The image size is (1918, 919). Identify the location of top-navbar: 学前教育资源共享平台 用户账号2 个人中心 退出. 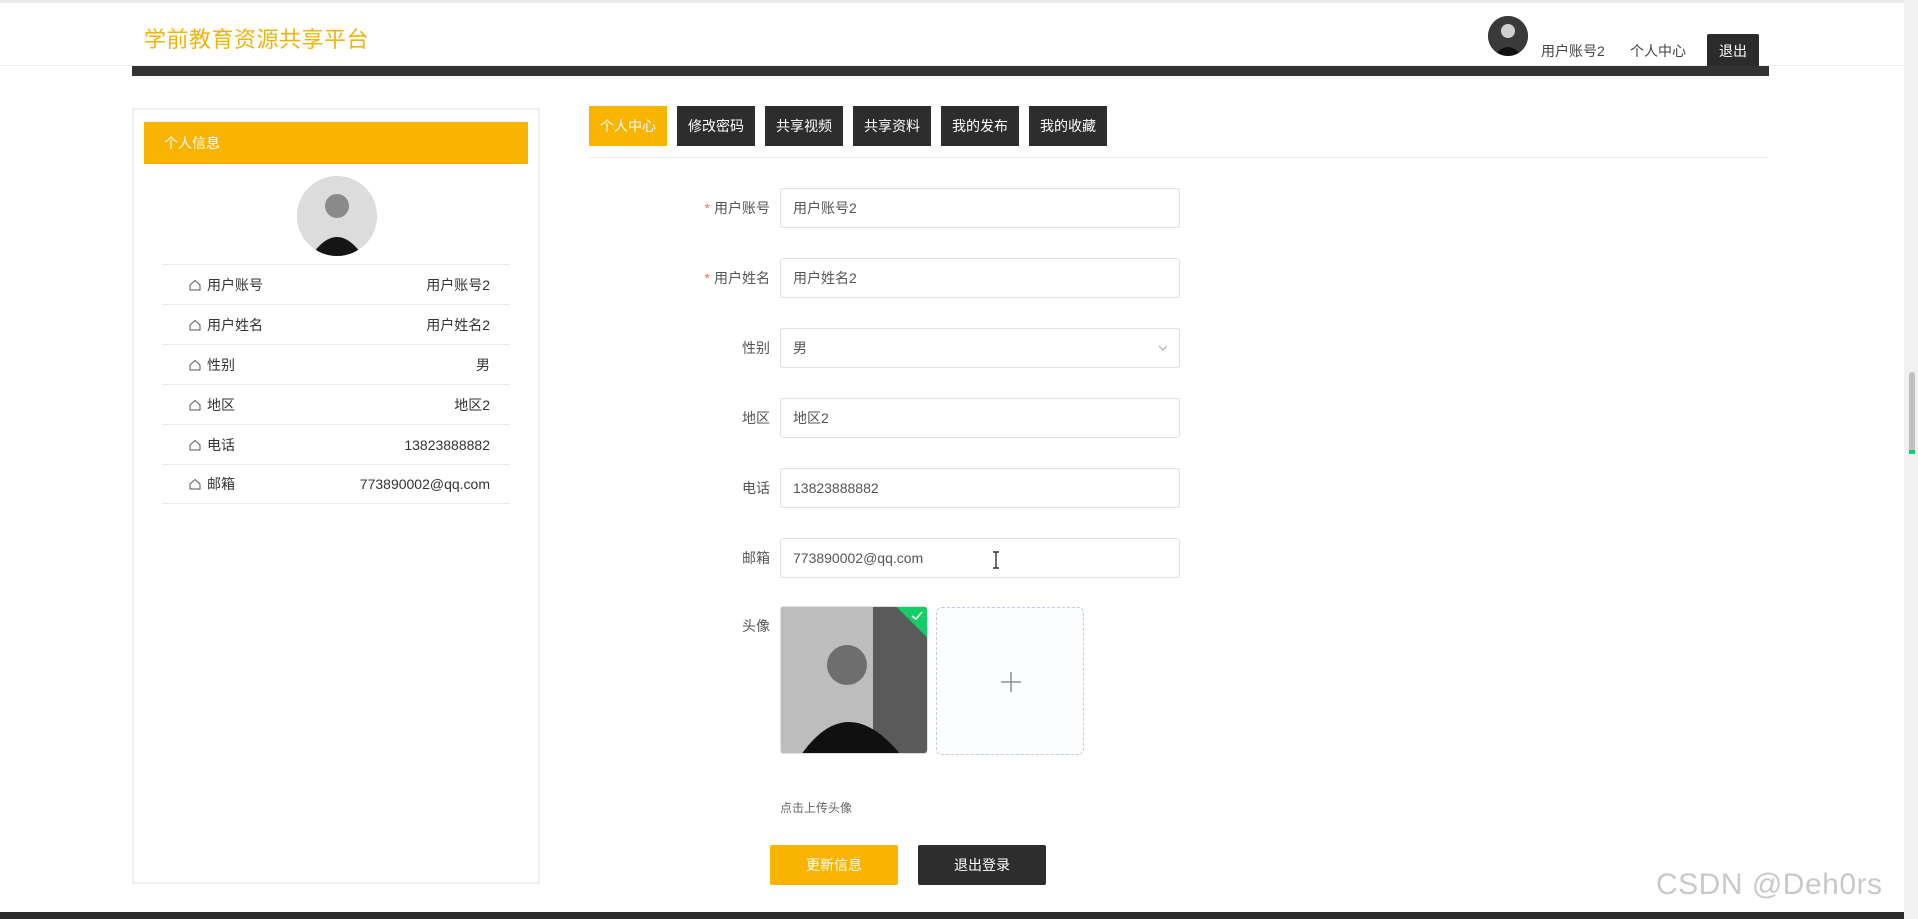
(952, 33).